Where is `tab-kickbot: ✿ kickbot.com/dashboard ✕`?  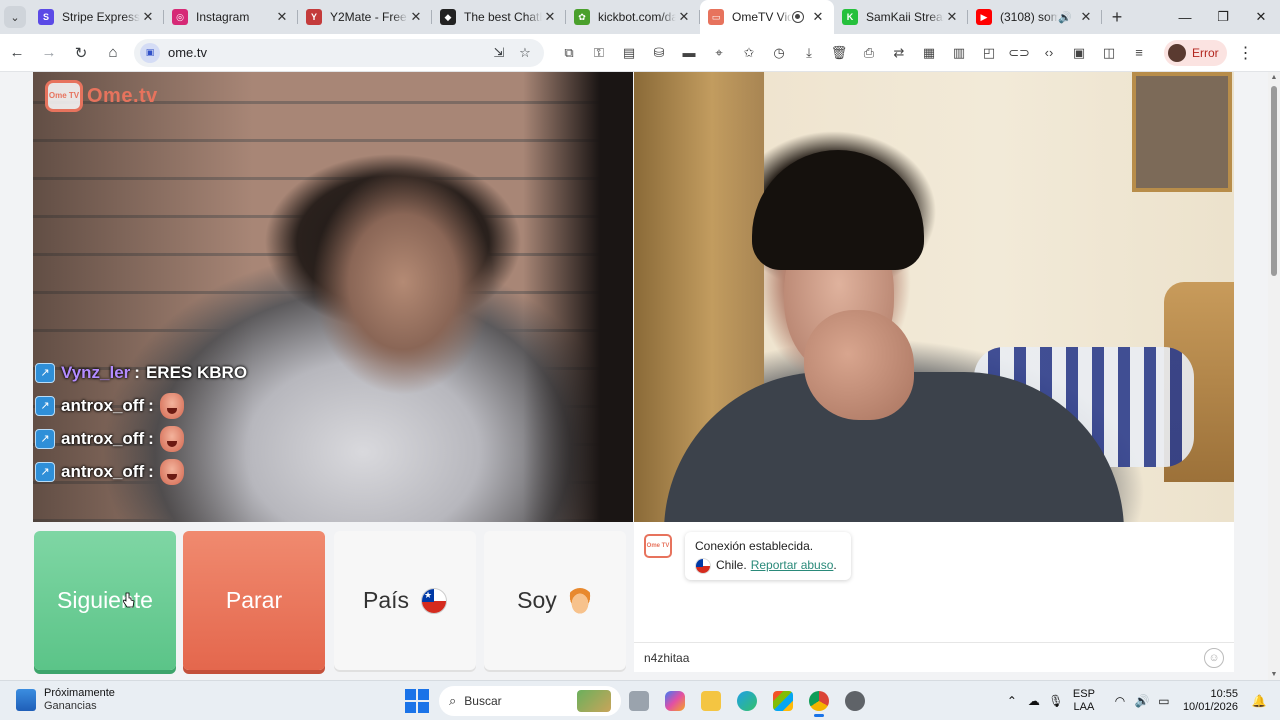
tab-kickbot: ✿ kickbot.com/dashboard ✕ is located at coordinates (633, 17).